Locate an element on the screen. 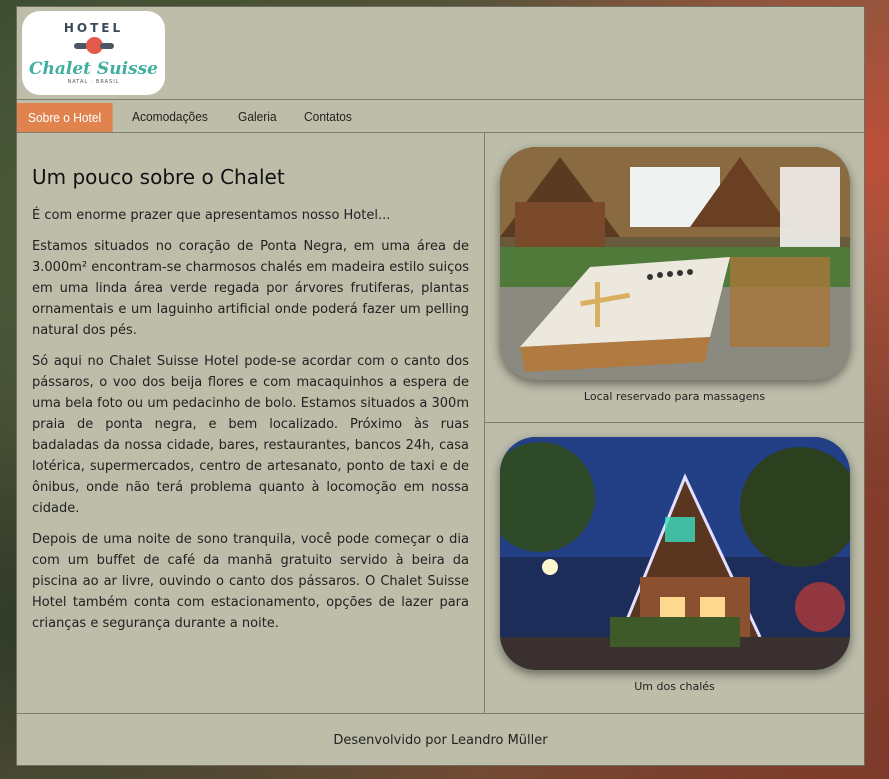 This screenshot has height=779, width=889. photo-caption: Local reservado para massagens is located at coordinates (674, 396).